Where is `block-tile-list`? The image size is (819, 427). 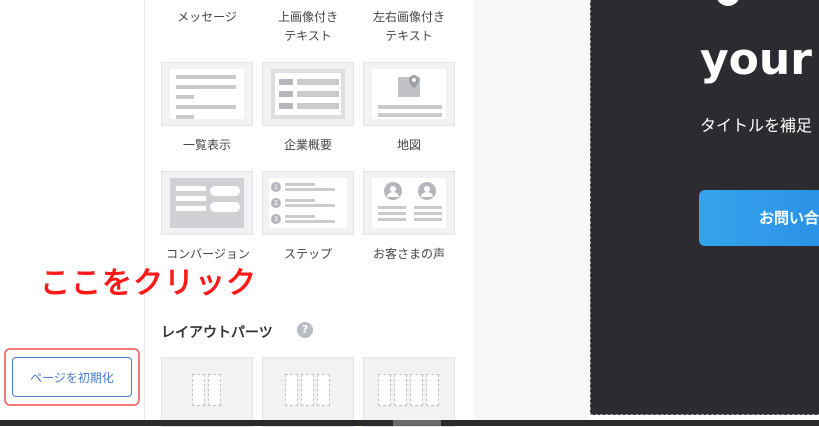 block-tile-list is located at coordinates (207, 94).